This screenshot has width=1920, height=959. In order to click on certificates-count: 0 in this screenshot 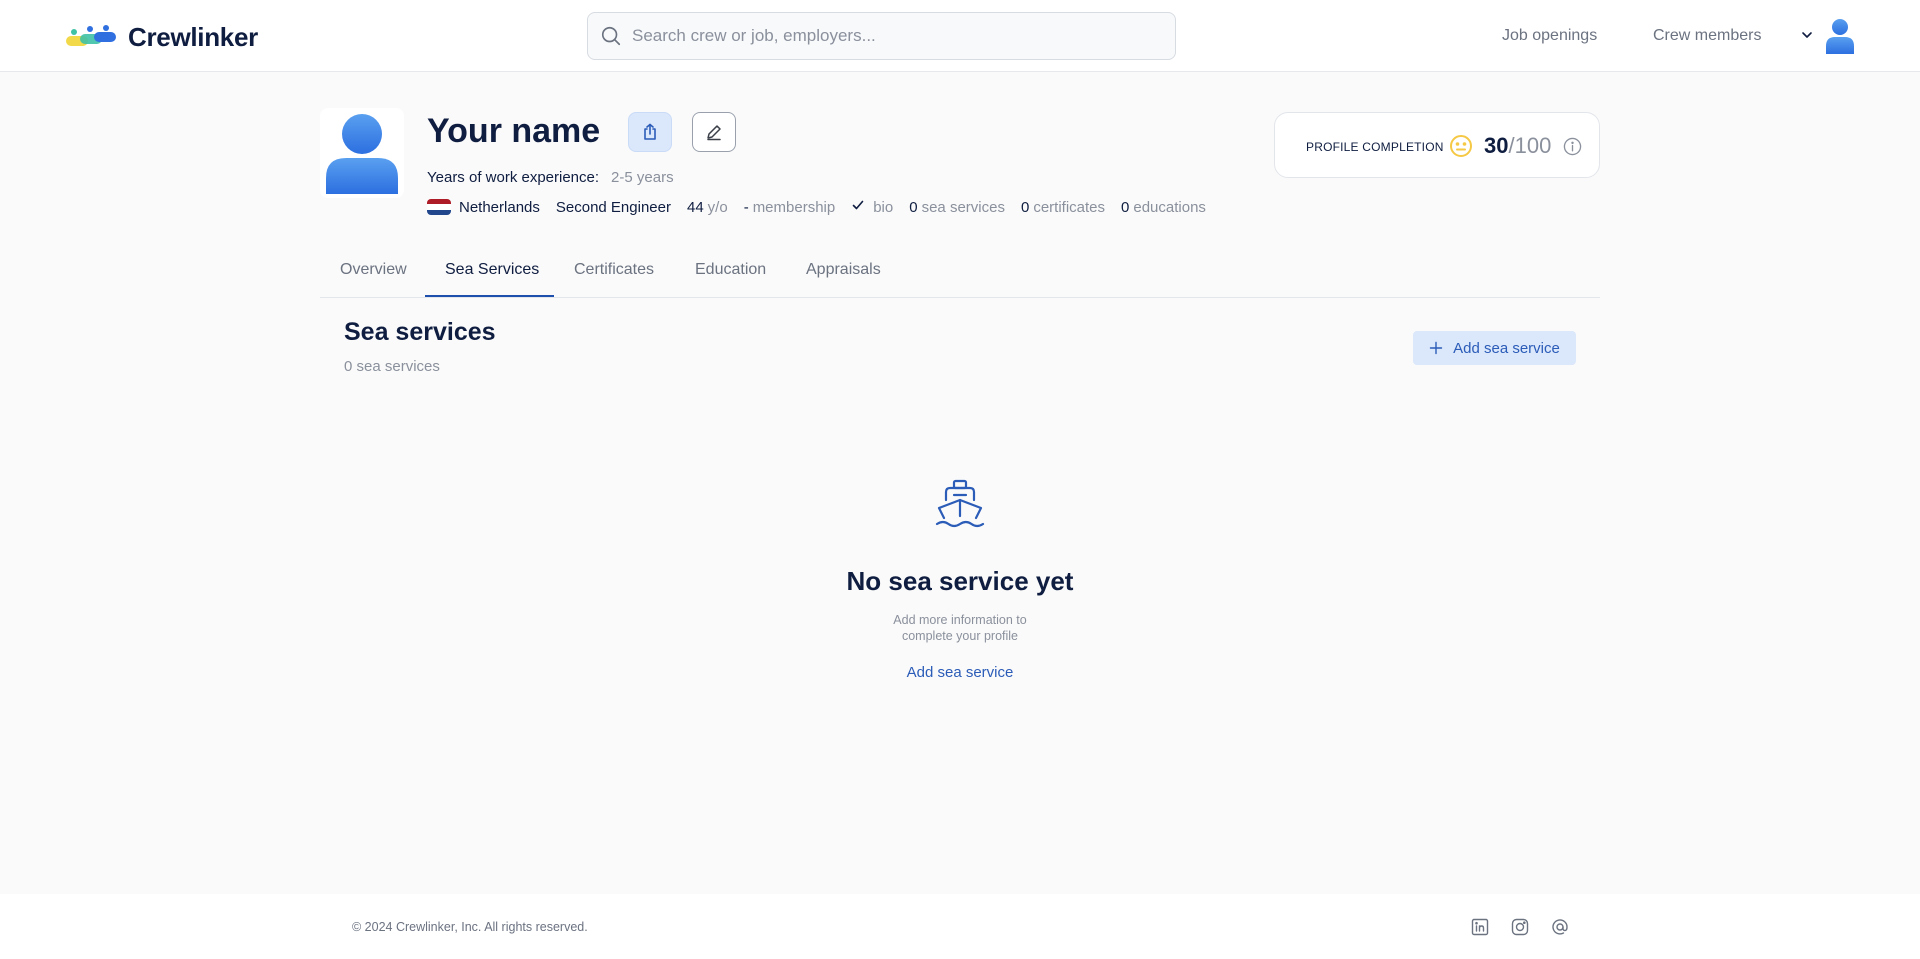, I will do `click(1025, 207)`.